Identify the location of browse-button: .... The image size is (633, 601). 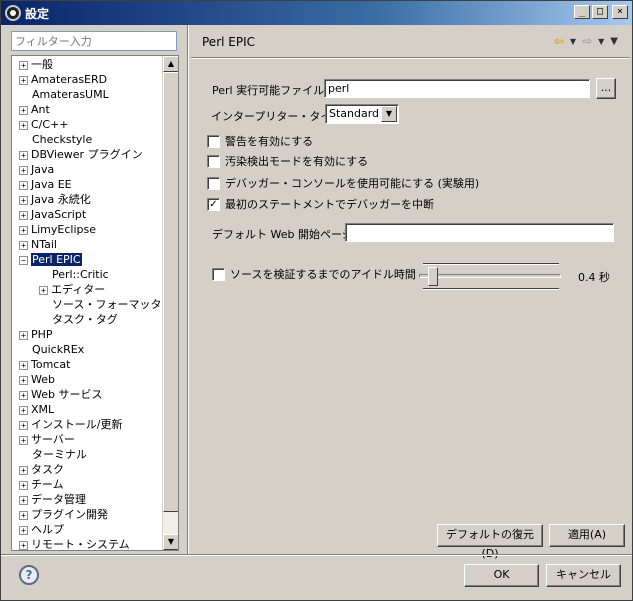
(606, 88).